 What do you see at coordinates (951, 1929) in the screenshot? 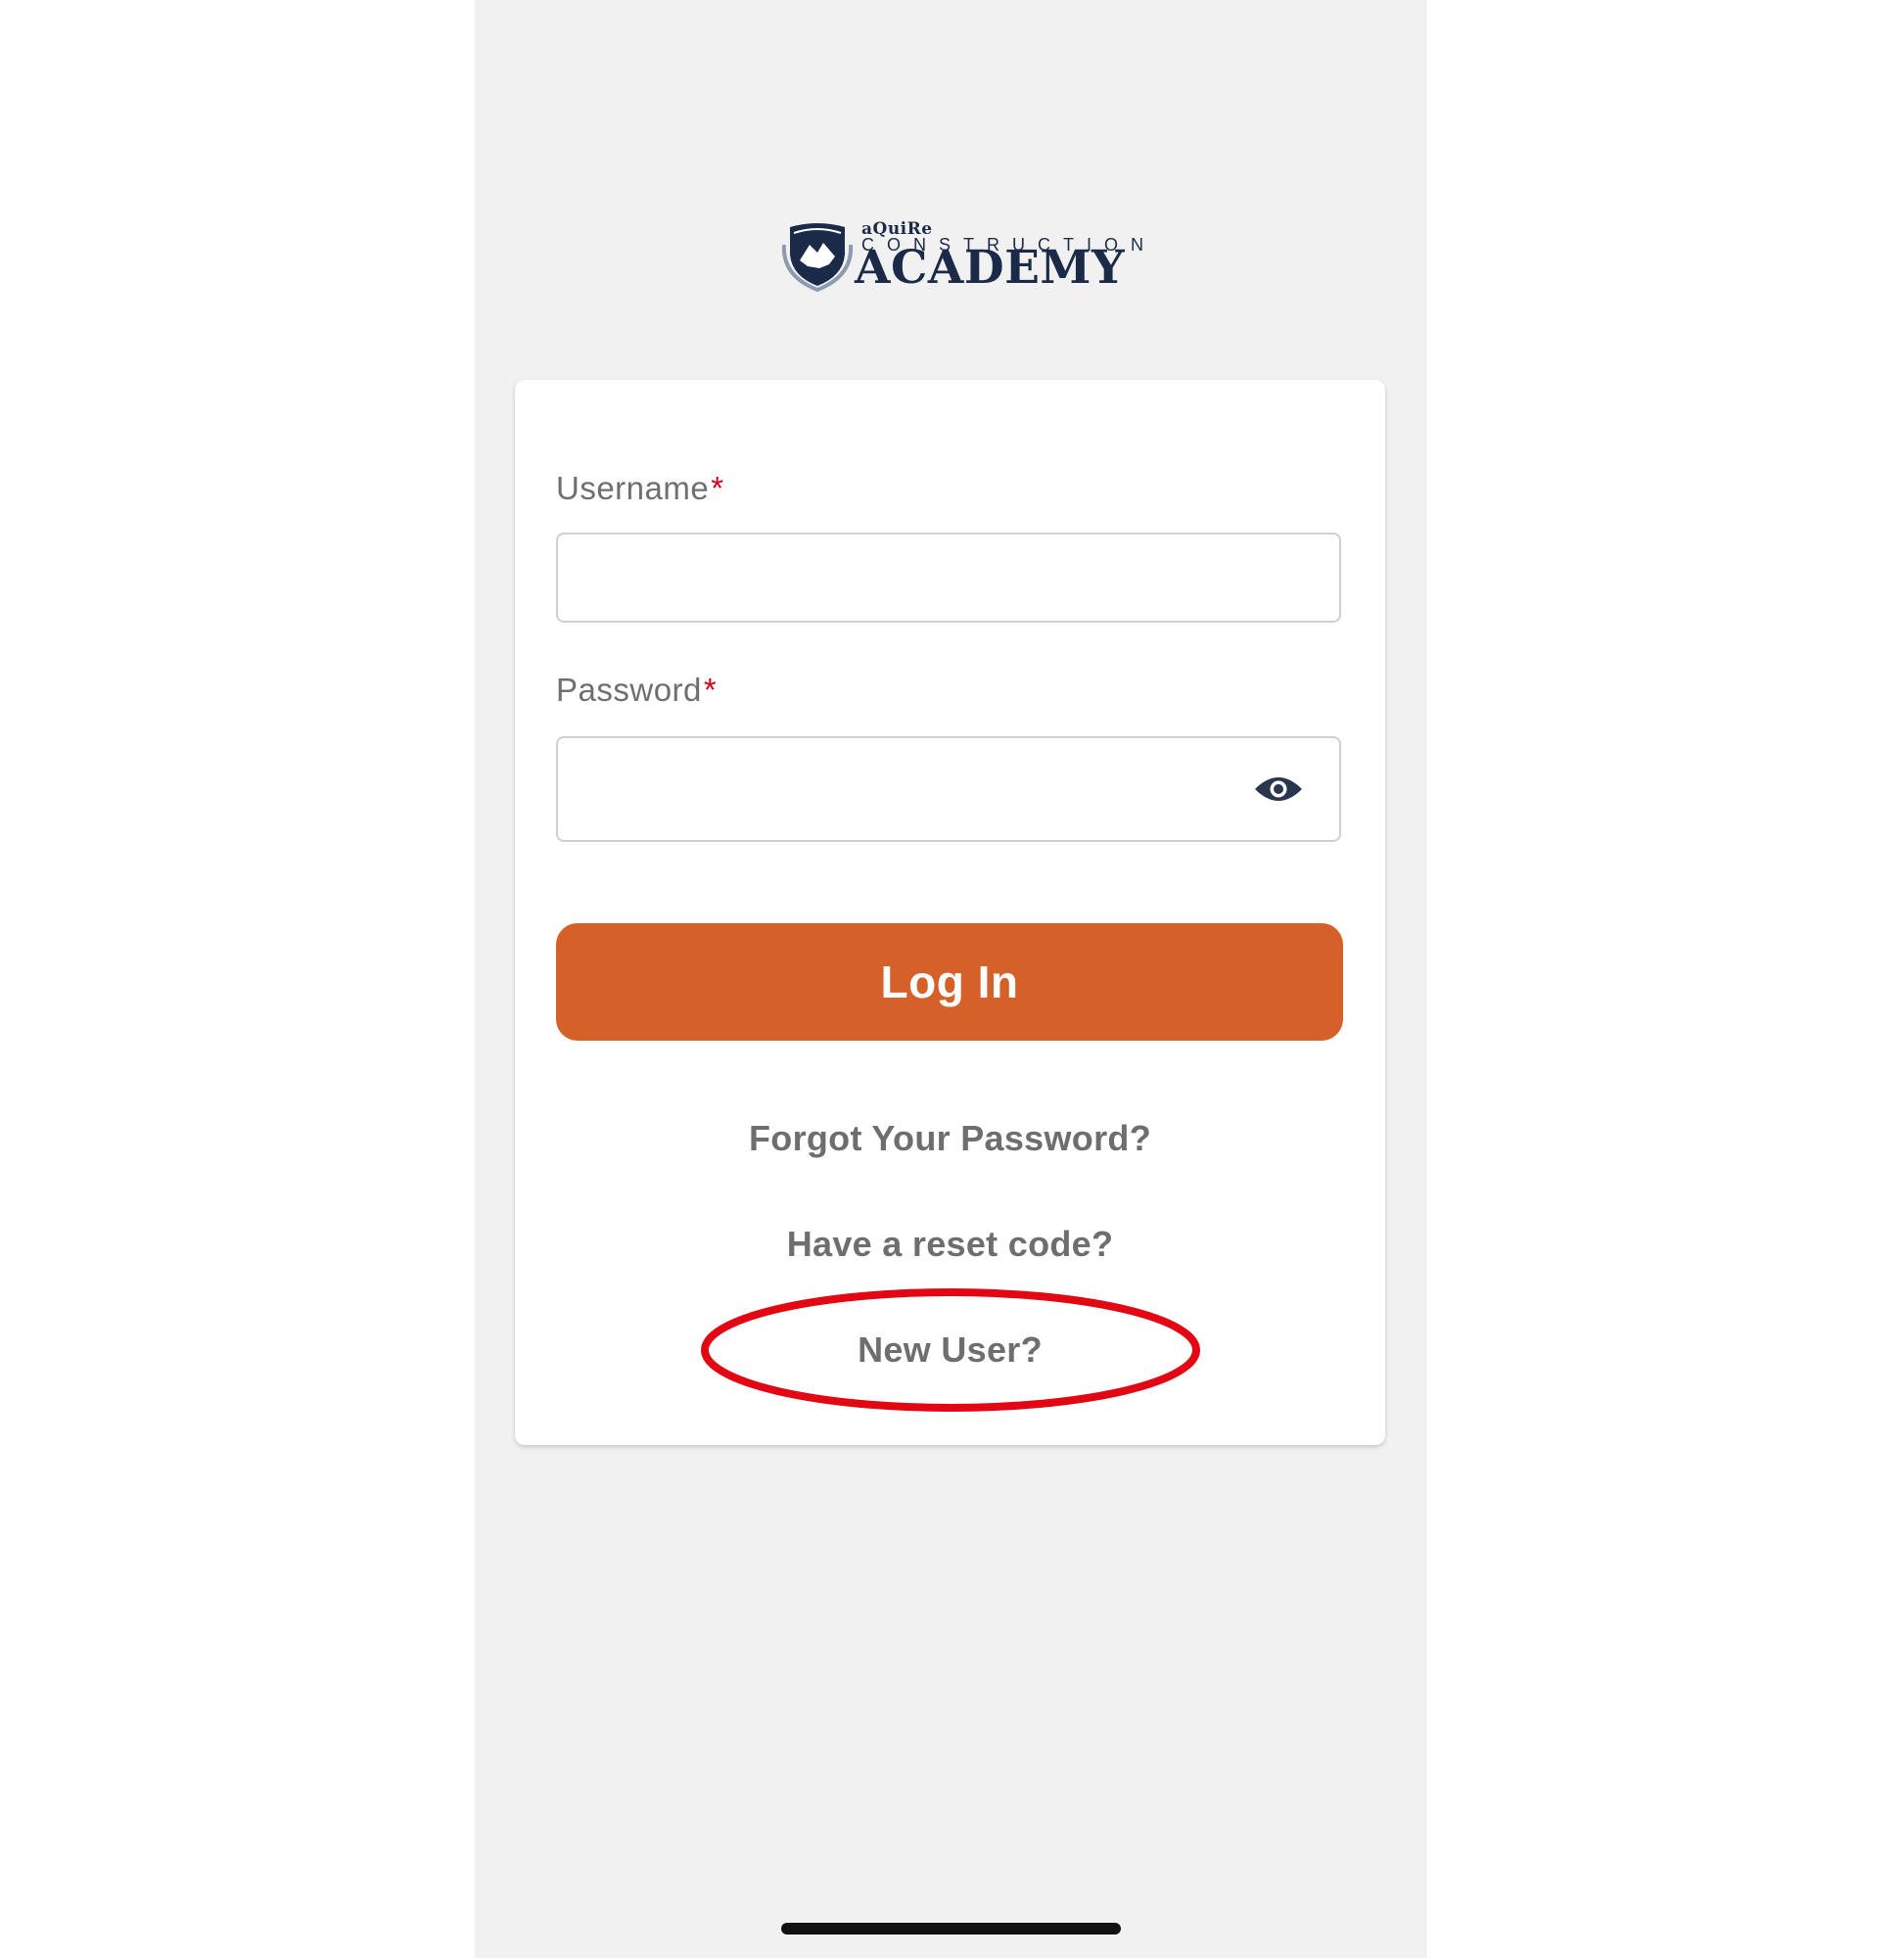
I see `home-indicator` at bounding box center [951, 1929].